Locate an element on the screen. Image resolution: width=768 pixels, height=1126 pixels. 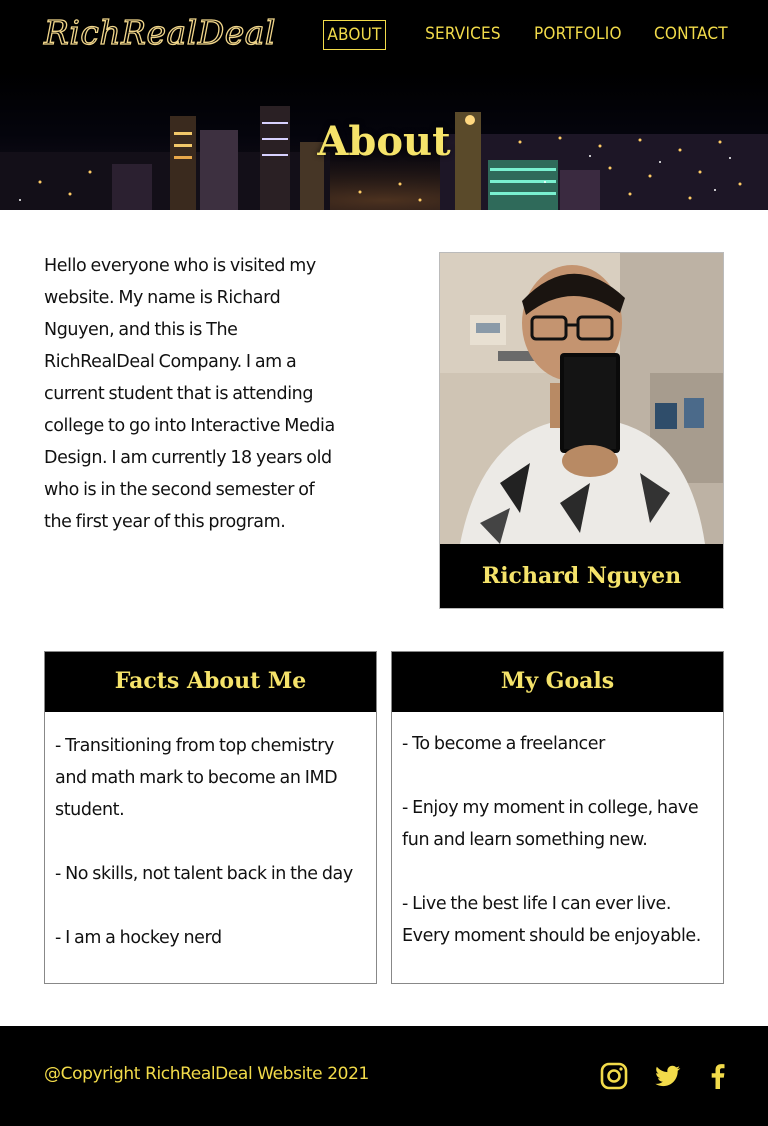
hero-banner: About is located at coordinates (384, 141).